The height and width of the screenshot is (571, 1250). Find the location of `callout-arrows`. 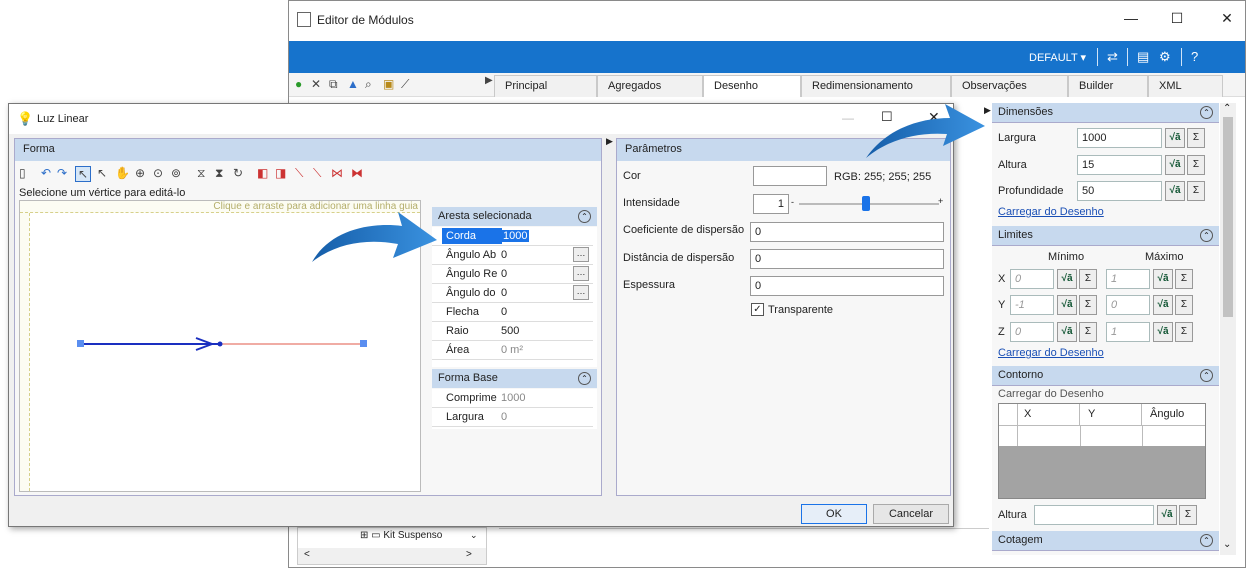

callout-arrows is located at coordinates (648, 183).